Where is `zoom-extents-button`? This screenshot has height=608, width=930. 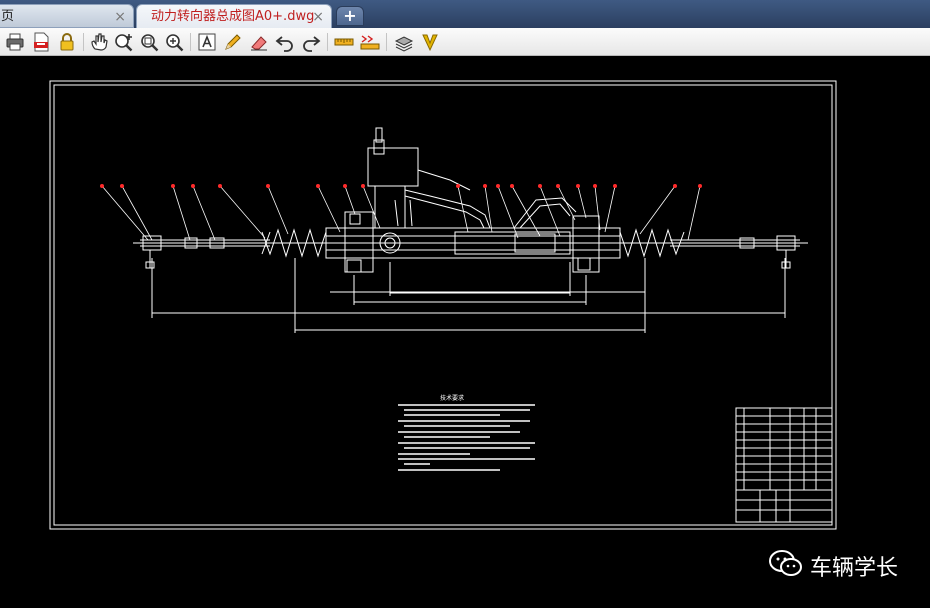
zoom-extents-button is located at coordinates (174, 42).